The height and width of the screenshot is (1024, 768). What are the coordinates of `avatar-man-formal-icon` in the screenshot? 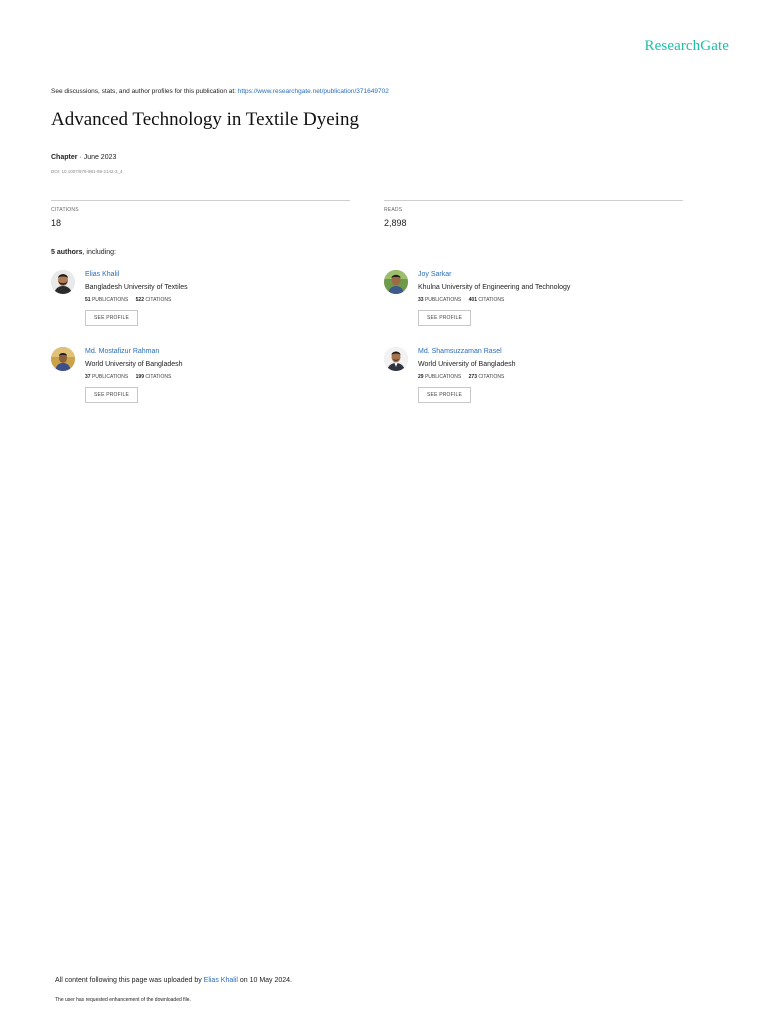 It's located at (396, 359).